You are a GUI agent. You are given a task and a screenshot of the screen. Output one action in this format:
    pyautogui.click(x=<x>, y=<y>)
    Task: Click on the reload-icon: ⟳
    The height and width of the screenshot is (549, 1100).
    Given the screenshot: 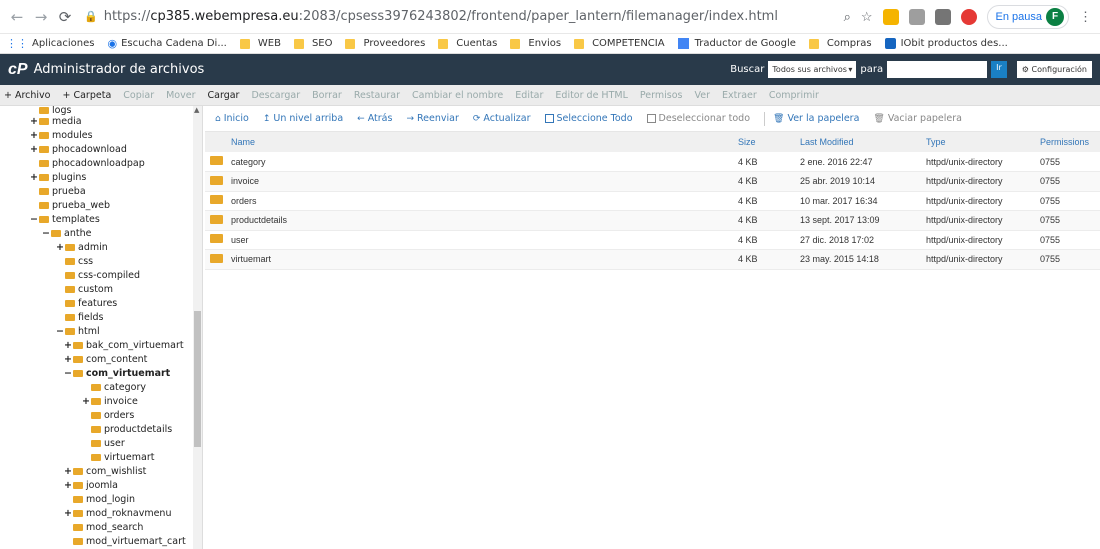 What is the action you would take?
    pyautogui.click(x=65, y=17)
    